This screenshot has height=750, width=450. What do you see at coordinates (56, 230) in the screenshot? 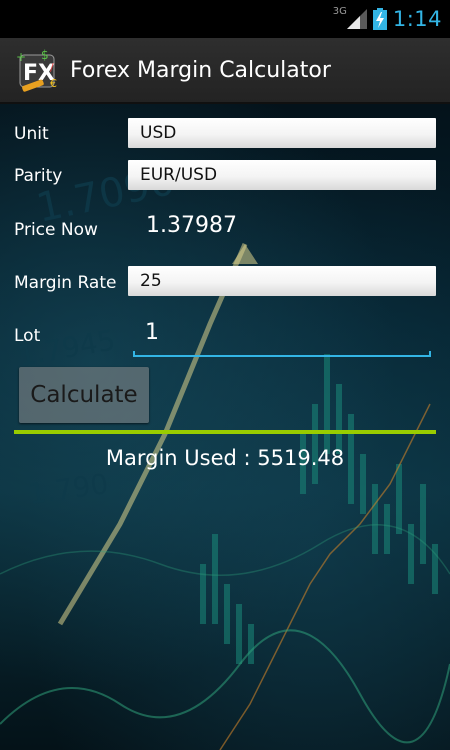
I see `price-now-label: Price Now` at bounding box center [56, 230].